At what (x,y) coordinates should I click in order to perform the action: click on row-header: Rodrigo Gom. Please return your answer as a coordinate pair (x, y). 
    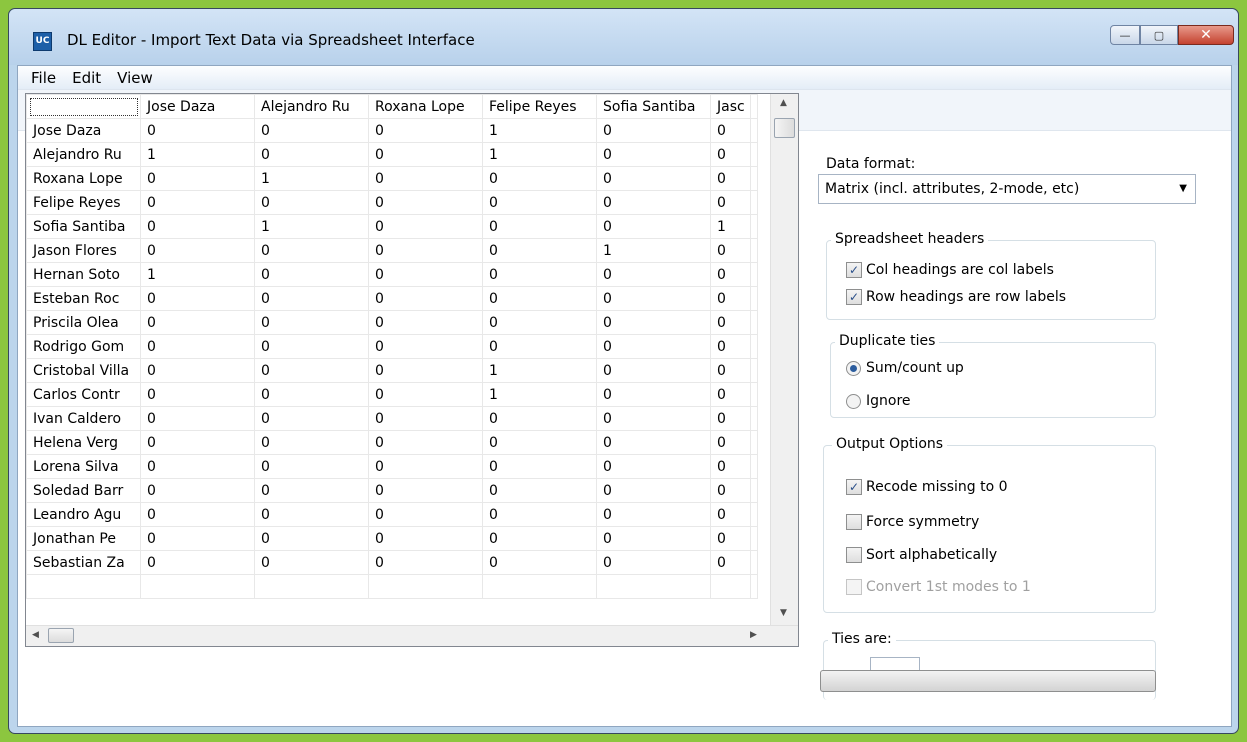
    Looking at the image, I should click on (83, 346).